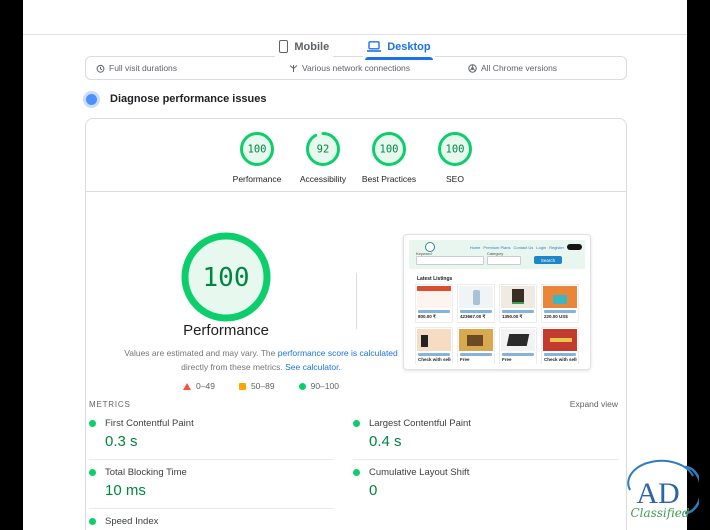 The width and height of the screenshot is (710, 530). What do you see at coordinates (548, 260) in the screenshot?
I see `mini-search-button: Search` at bounding box center [548, 260].